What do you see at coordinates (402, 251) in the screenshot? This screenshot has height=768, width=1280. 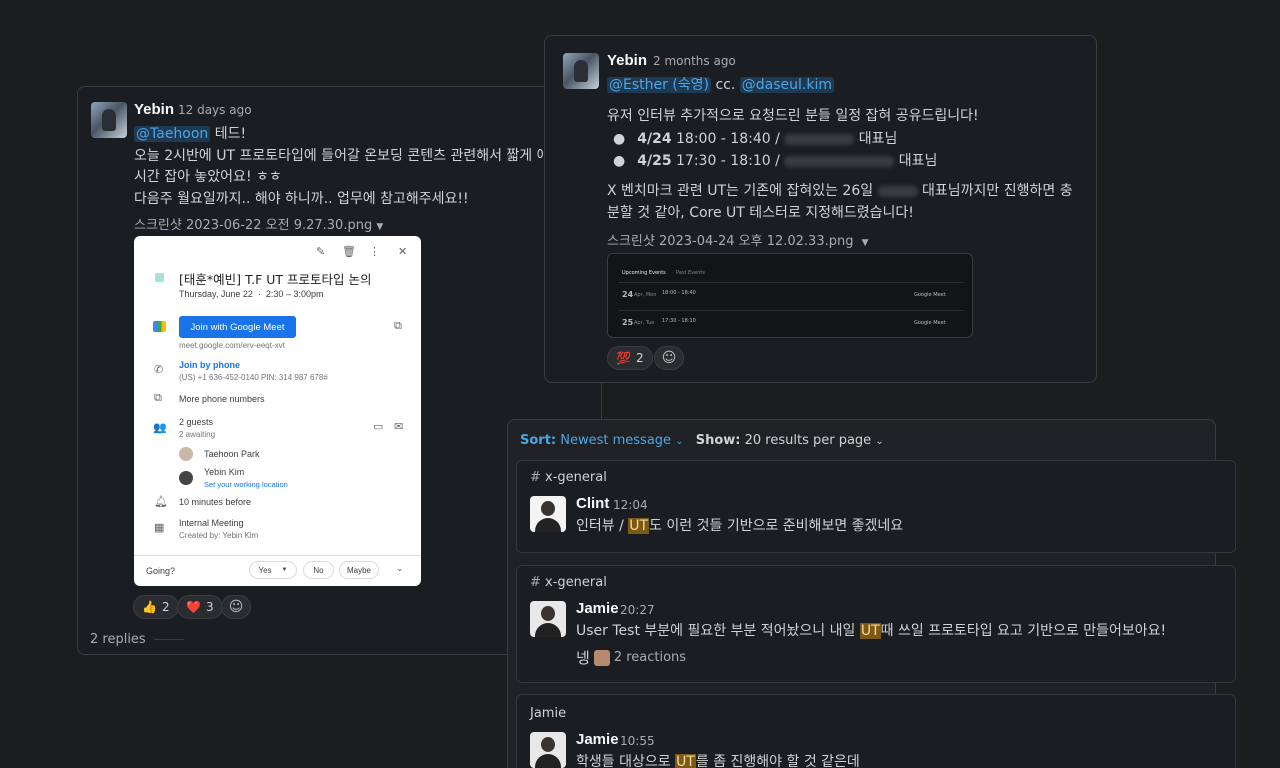 I see `close-icon: ✕` at bounding box center [402, 251].